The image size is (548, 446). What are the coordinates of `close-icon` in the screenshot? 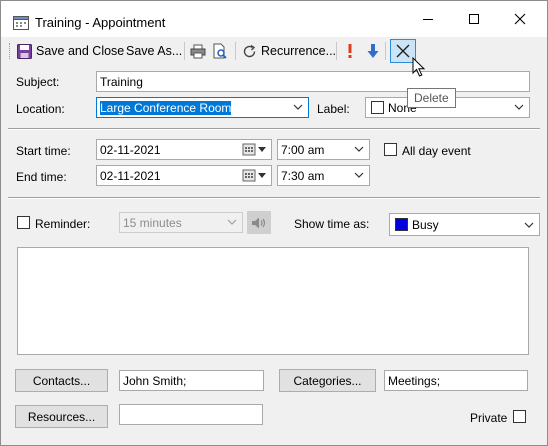 It's located at (520, 19).